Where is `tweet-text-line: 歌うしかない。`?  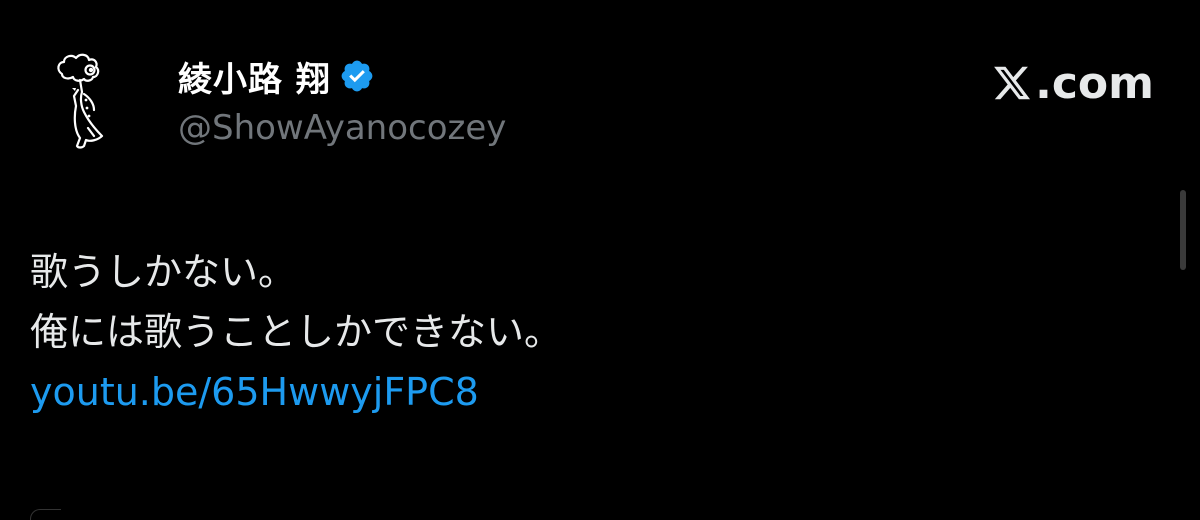 tweet-text-line: 歌うしかない。 is located at coordinates (163, 272).